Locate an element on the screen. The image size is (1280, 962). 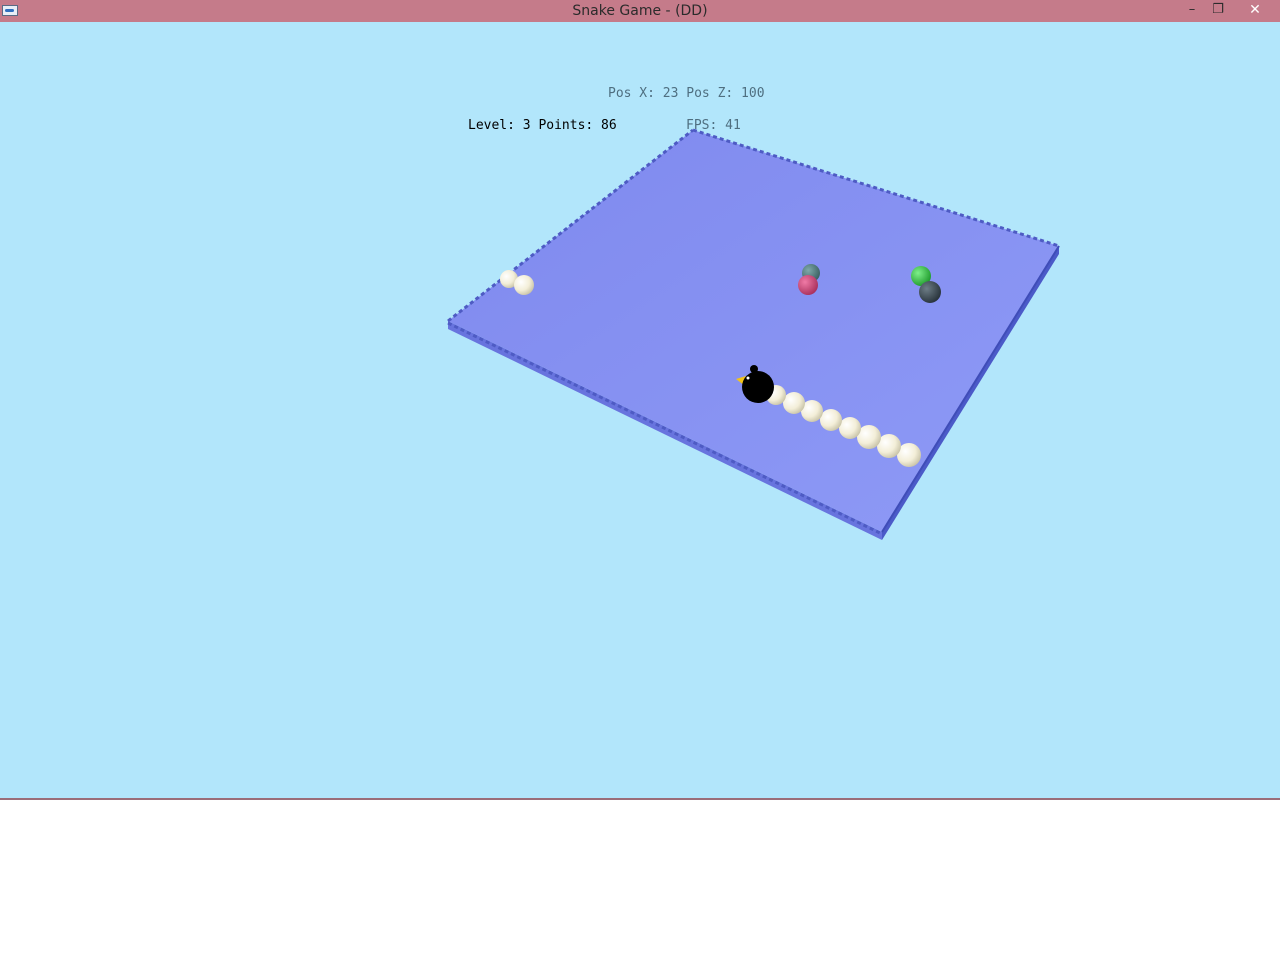
maximize-button: ❐ is located at coordinates (1218, 11).